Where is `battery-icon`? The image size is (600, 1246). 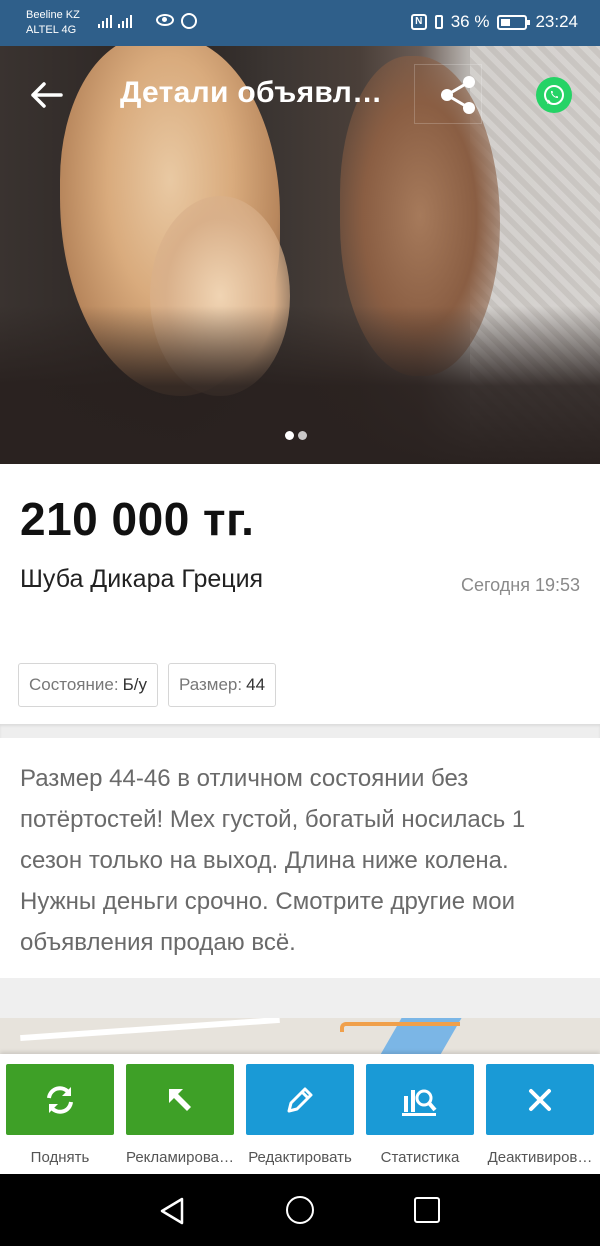 battery-icon is located at coordinates (514, 22).